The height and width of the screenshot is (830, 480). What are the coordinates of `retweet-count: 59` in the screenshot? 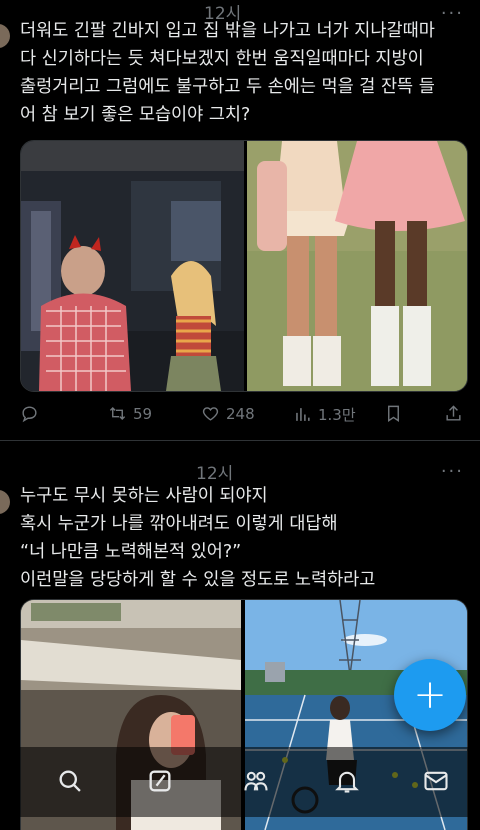 It's located at (143, 413).